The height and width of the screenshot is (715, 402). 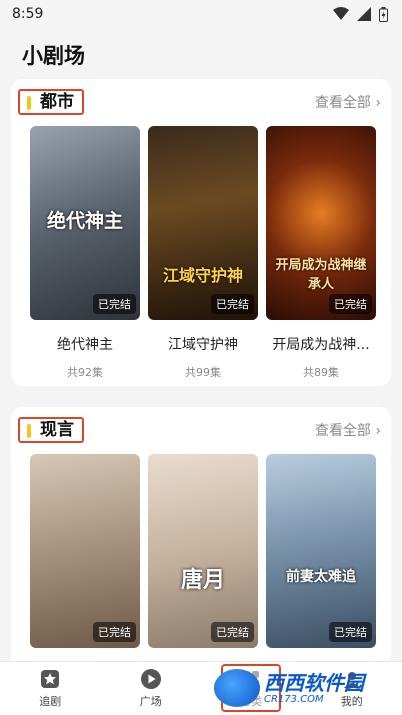 I want to click on tab-plaza: 广场, so click(x=151, y=688).